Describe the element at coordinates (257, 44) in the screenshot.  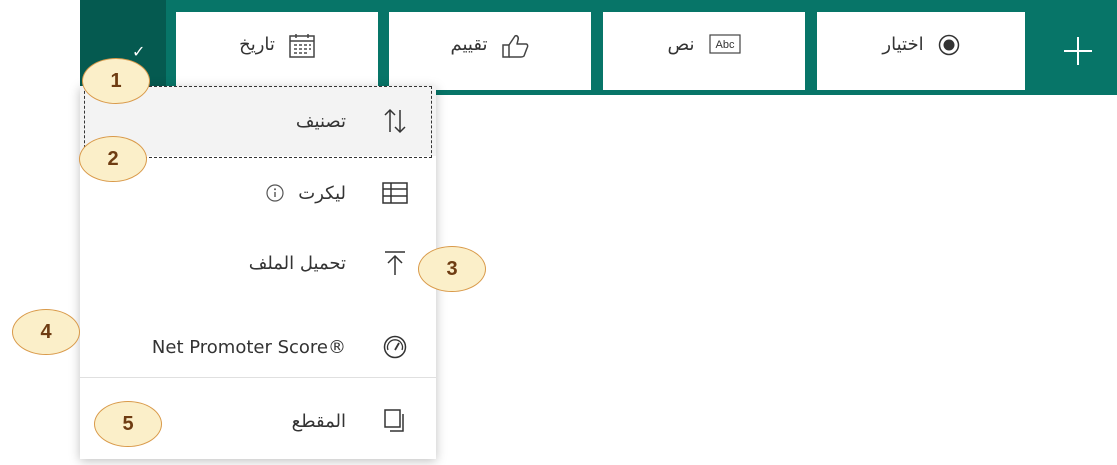
I see `date-question-label: تاريخ` at that location.